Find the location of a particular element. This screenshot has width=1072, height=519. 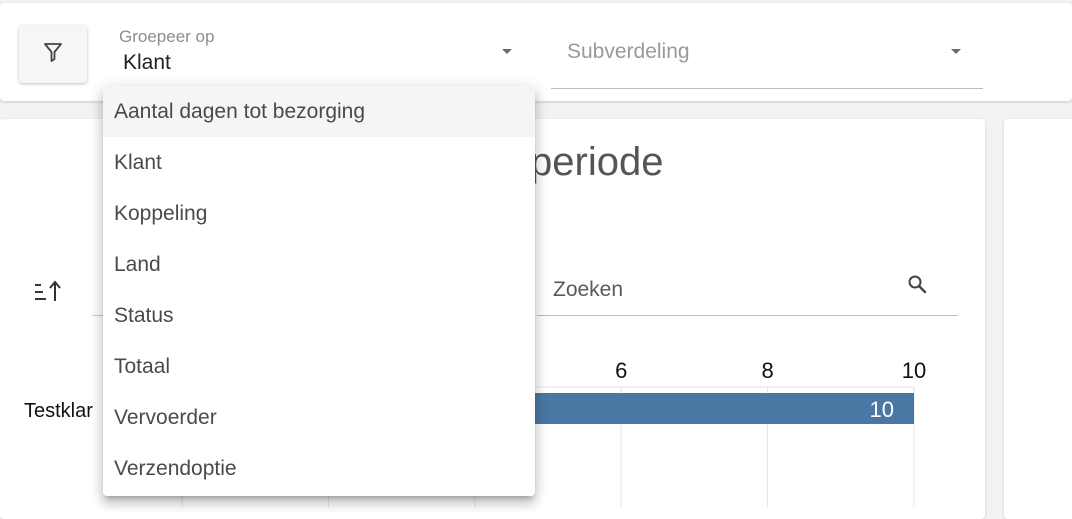

x-tick-label: 10 is located at coordinates (914, 370).